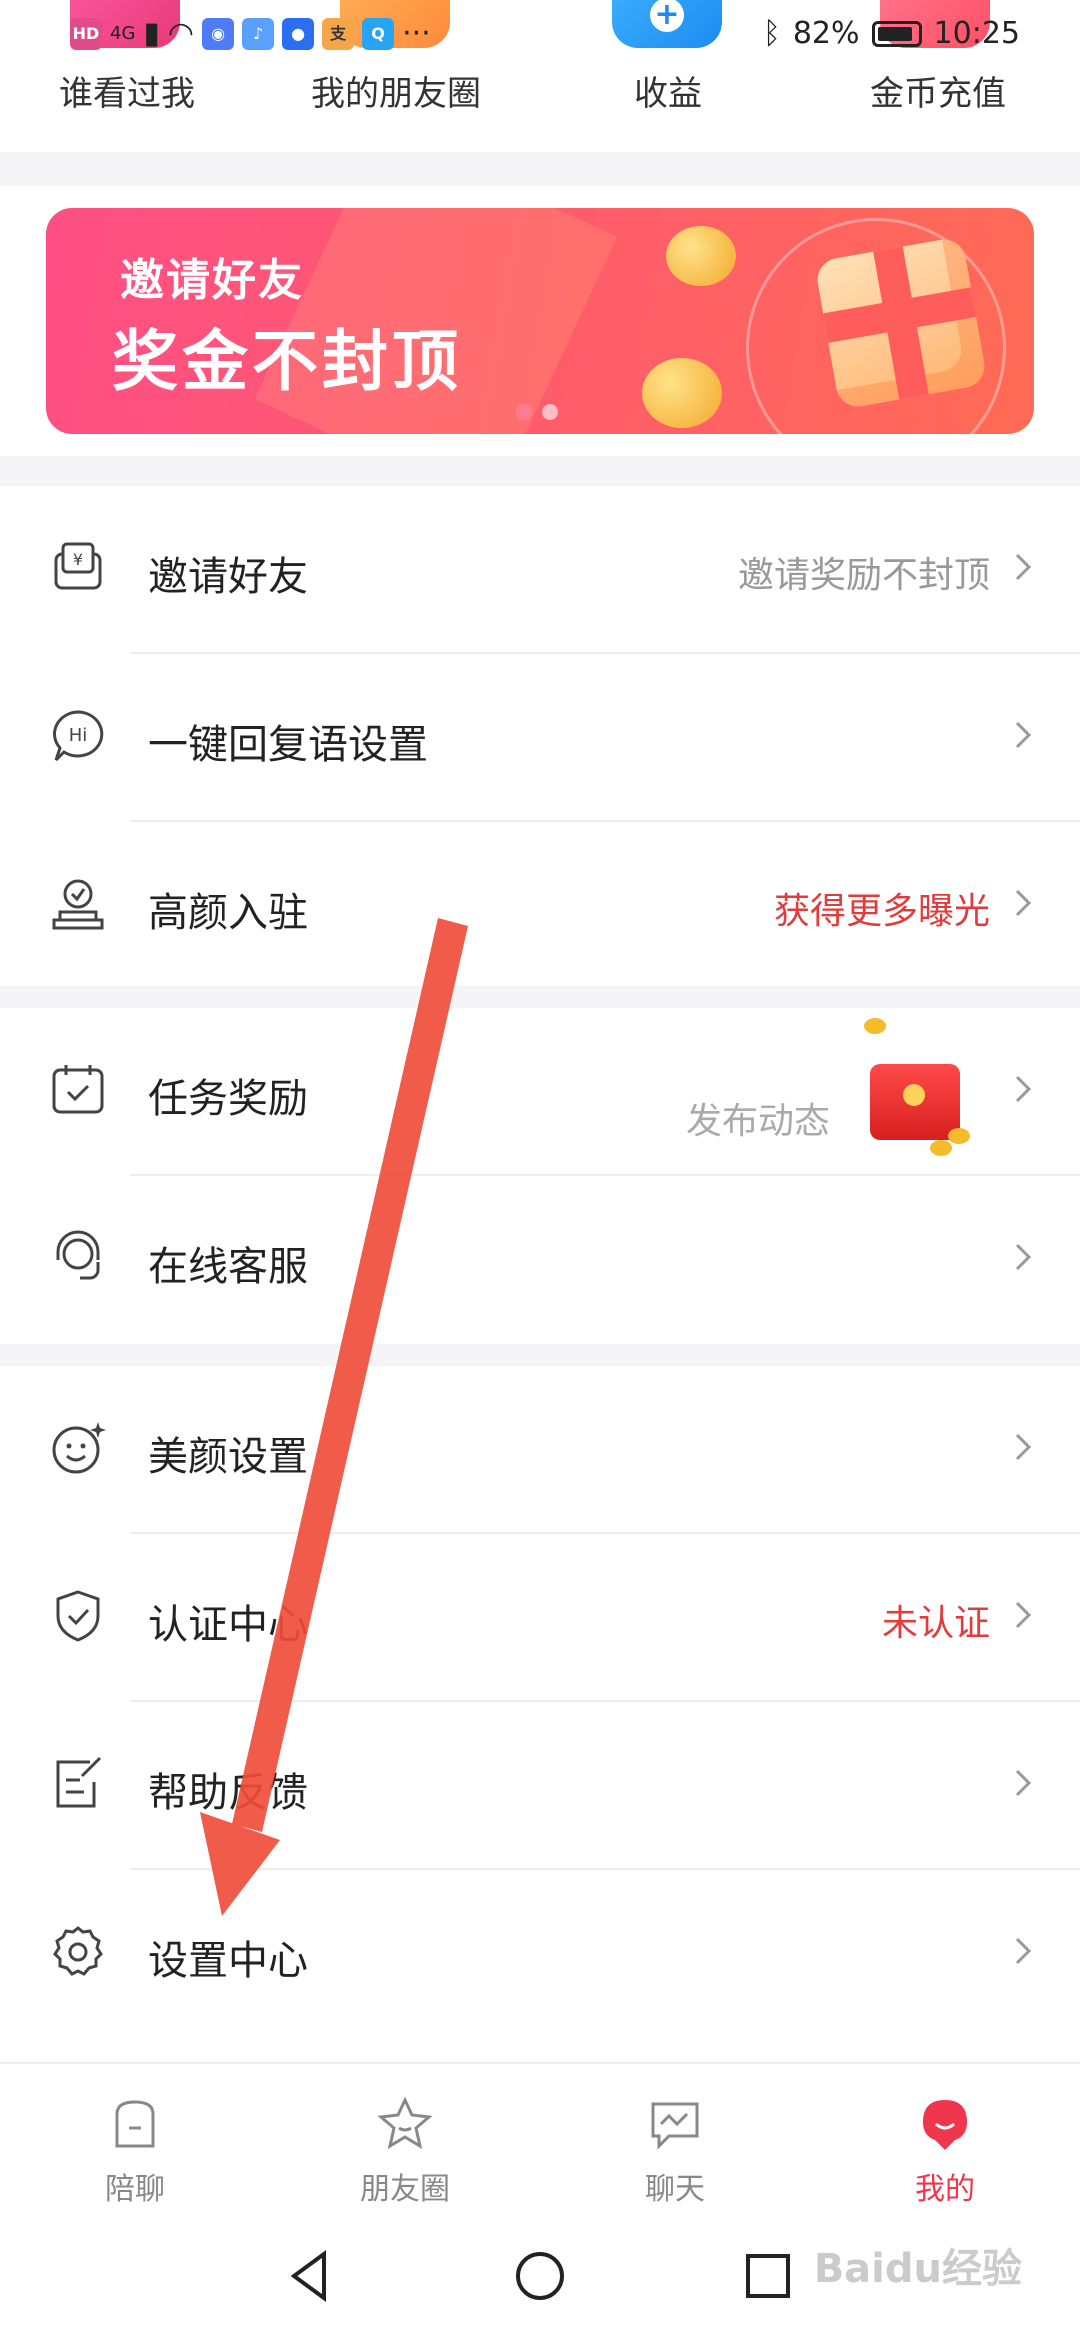 The width and height of the screenshot is (1080, 2340). Describe the element at coordinates (338, 33) in the screenshot. I see `alipay-icon: 支` at that location.